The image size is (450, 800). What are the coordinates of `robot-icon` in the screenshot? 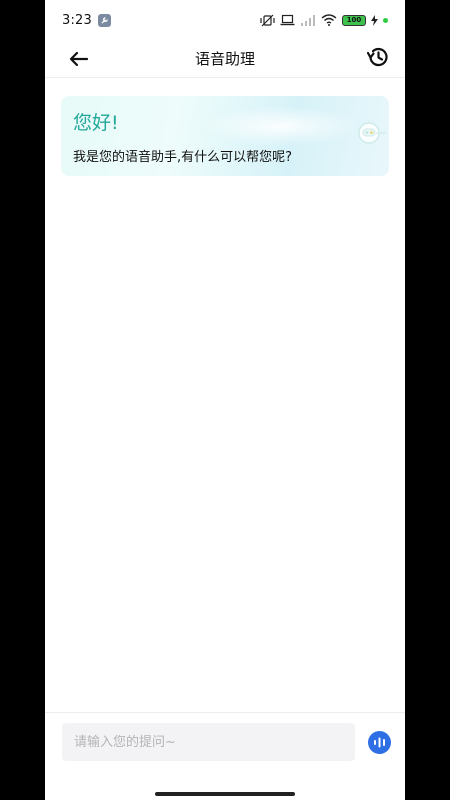 It's located at (372, 132).